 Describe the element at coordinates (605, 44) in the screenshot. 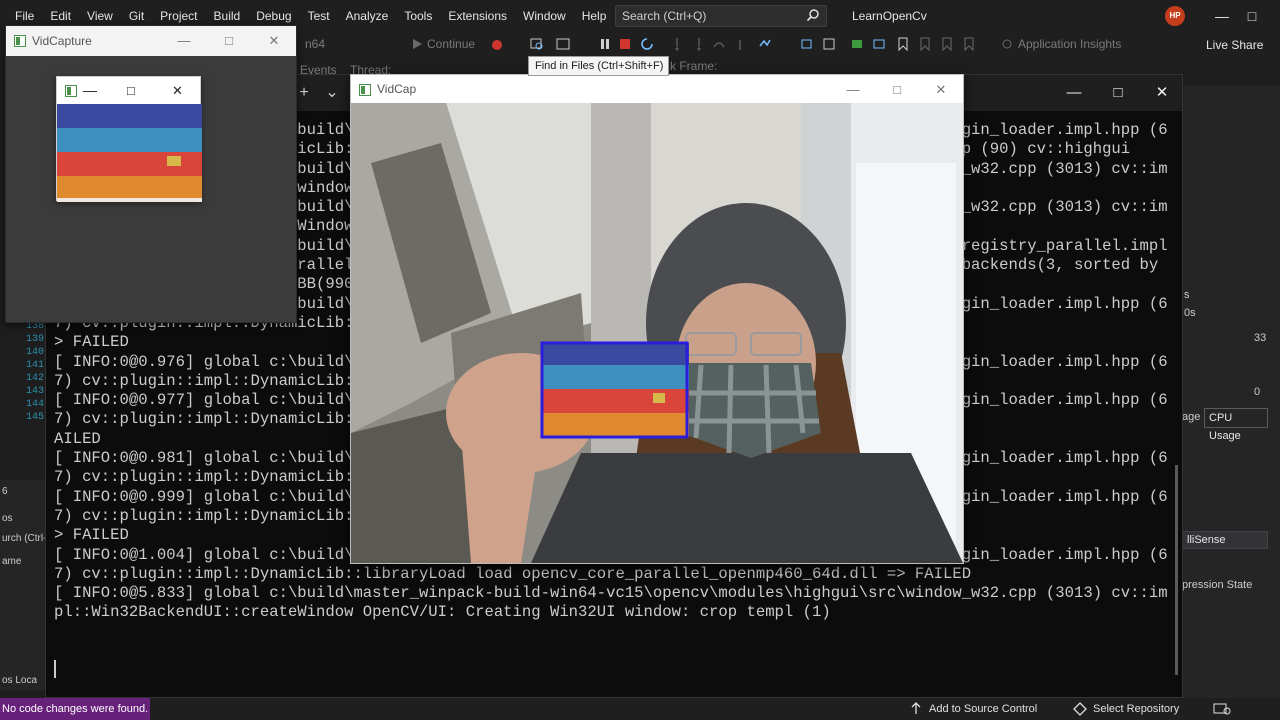

I see `pause-icon` at that location.